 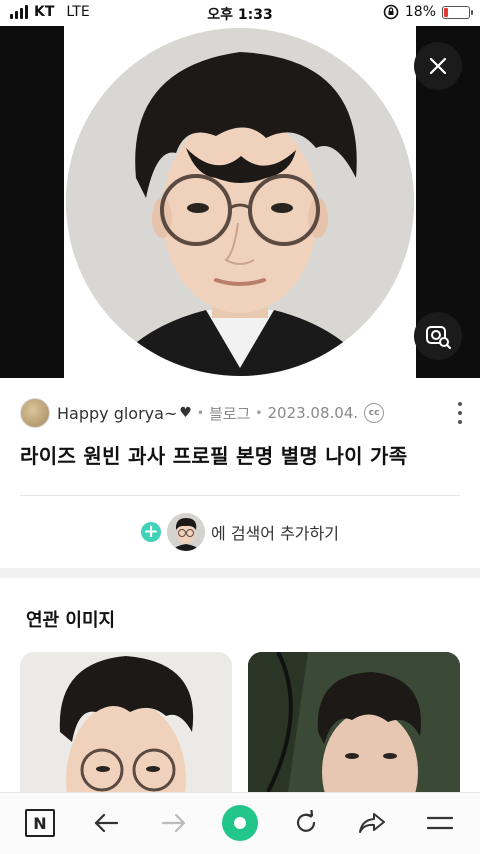 What do you see at coordinates (71, 620) in the screenshot?
I see `related-images-title: 연관 이미지` at bounding box center [71, 620].